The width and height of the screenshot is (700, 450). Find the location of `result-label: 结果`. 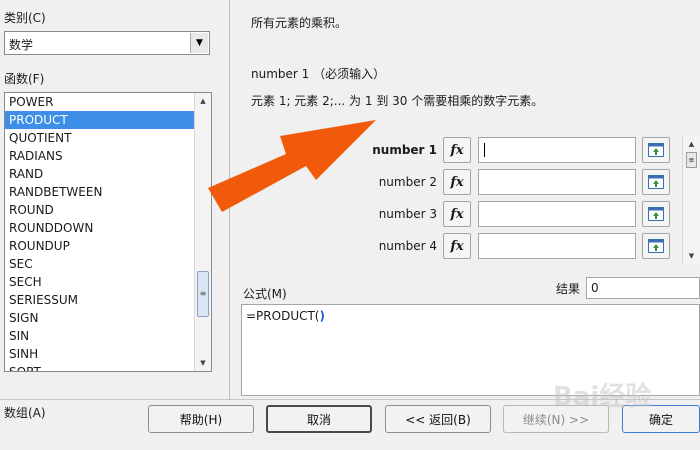

result-label: 结果 is located at coordinates (568, 289).